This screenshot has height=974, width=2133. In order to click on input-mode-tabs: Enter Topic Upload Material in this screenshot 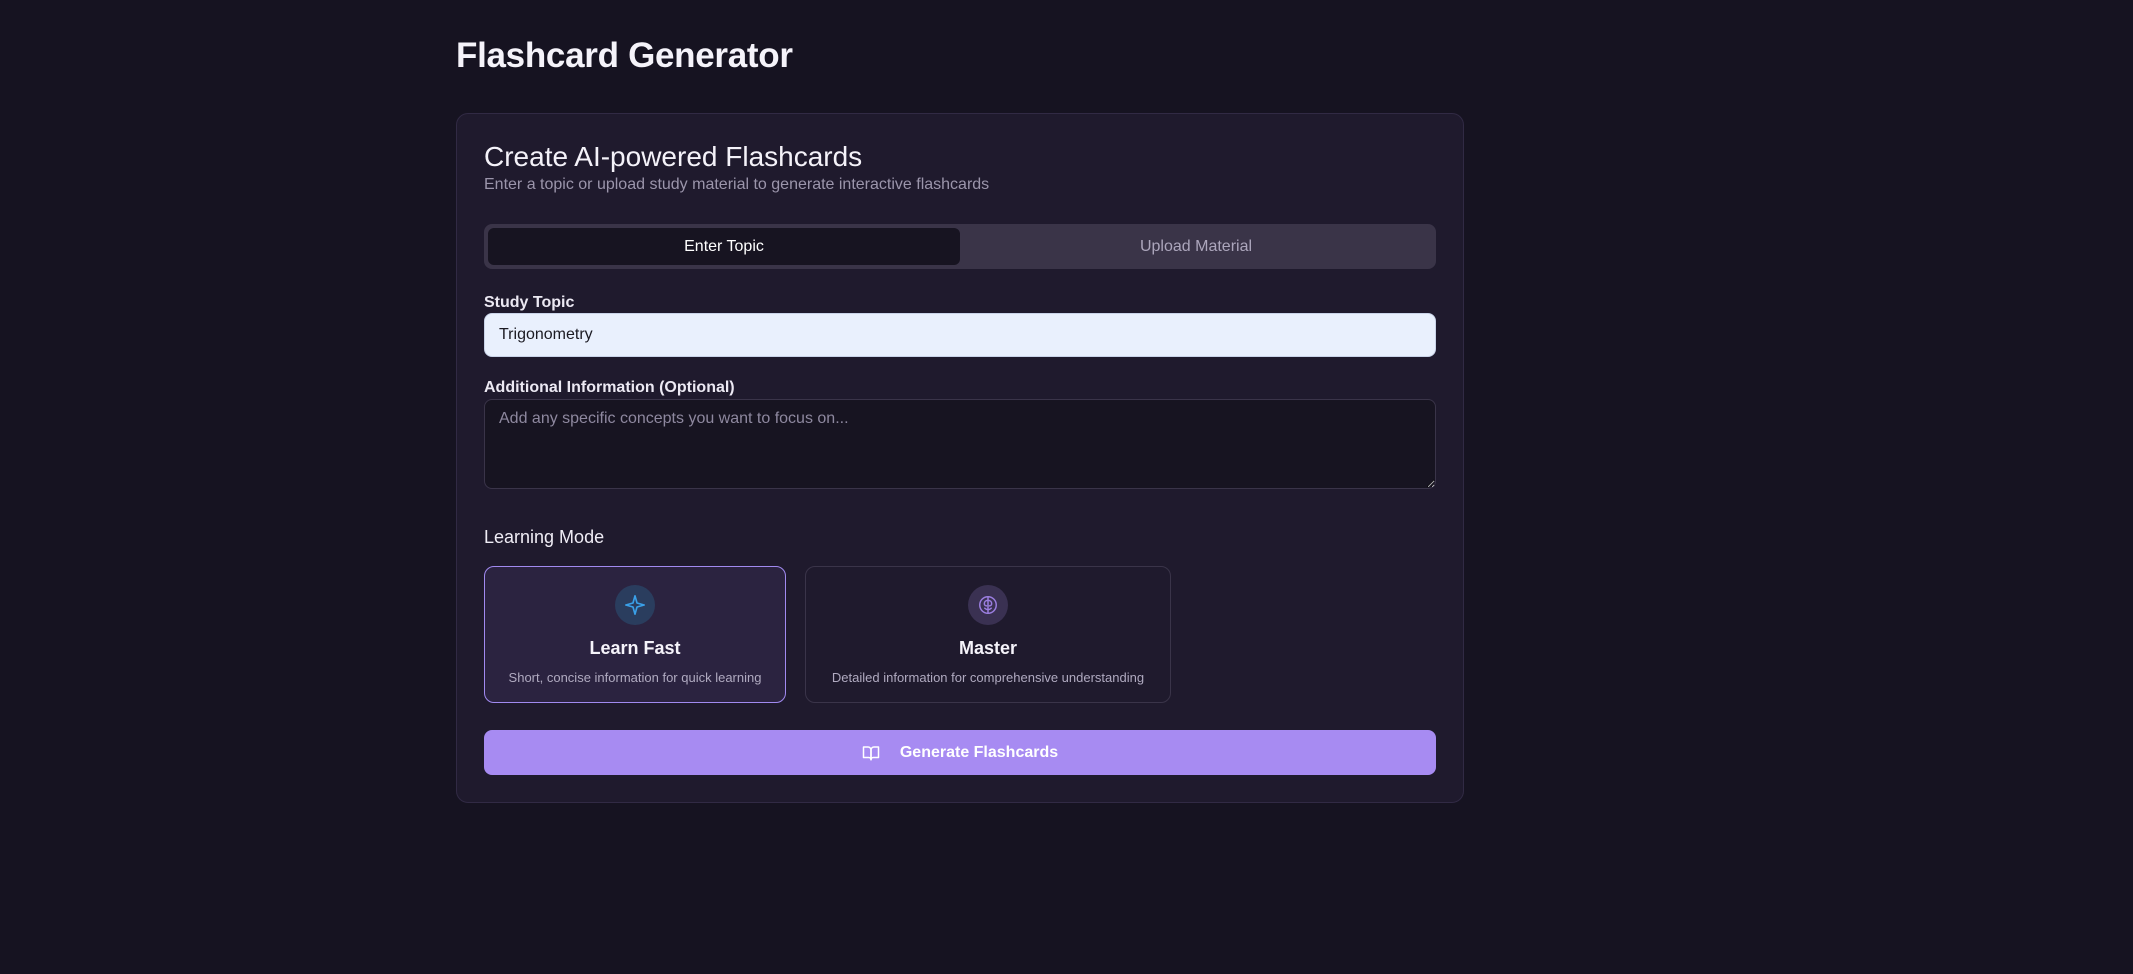, I will do `click(960, 246)`.